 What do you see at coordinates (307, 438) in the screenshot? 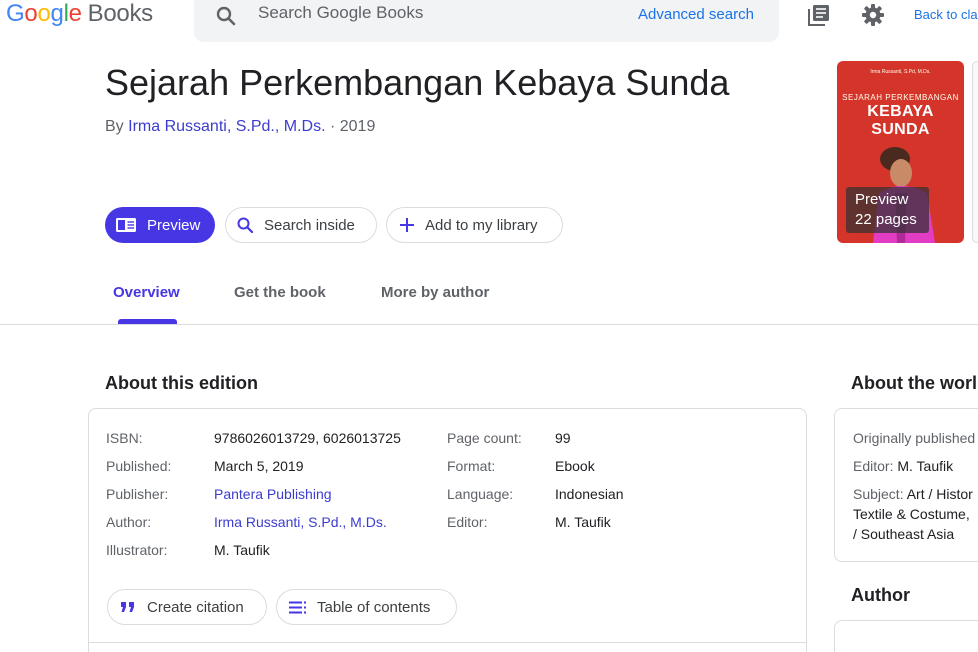
I see `isbn-value: 9786026013729, 6026013725` at bounding box center [307, 438].